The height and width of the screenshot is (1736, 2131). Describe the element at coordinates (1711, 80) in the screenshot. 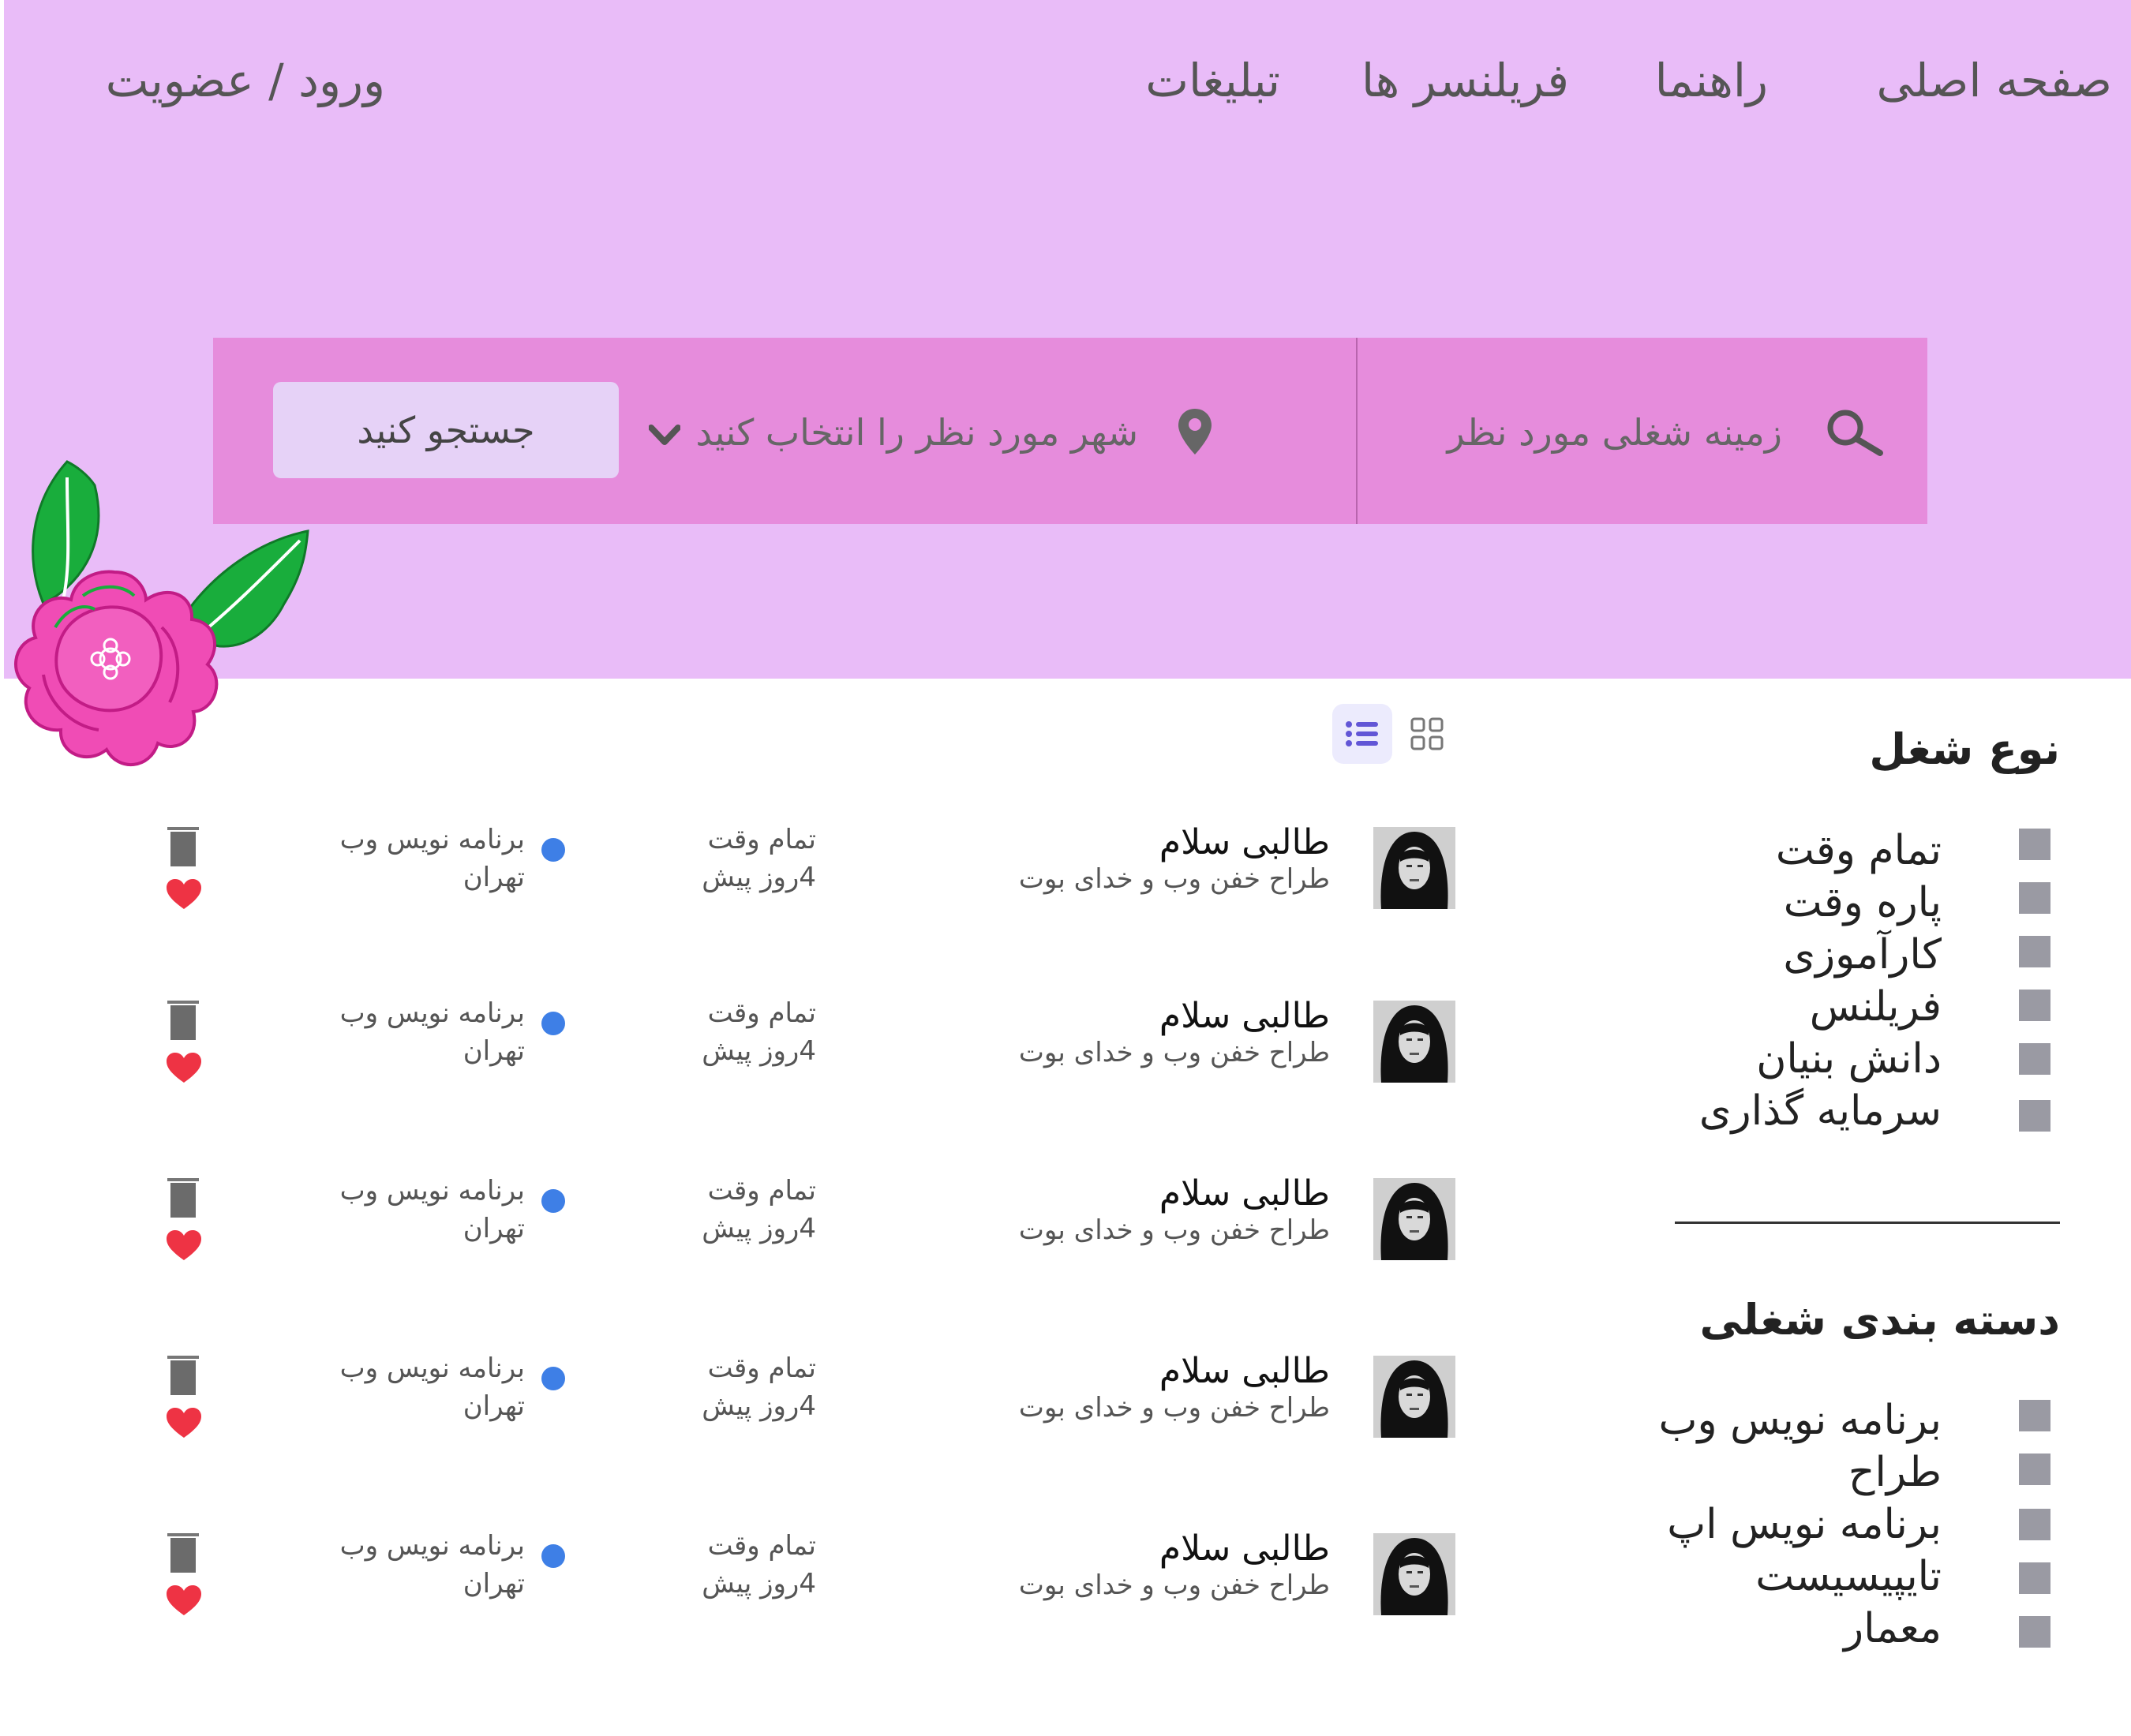

I see `nav-guide: راهنما` at that location.